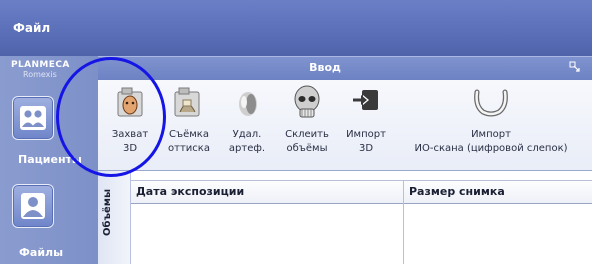 The height and width of the screenshot is (264, 592). I want to click on remove-artifacts-label-line1: Удал., so click(247, 134).